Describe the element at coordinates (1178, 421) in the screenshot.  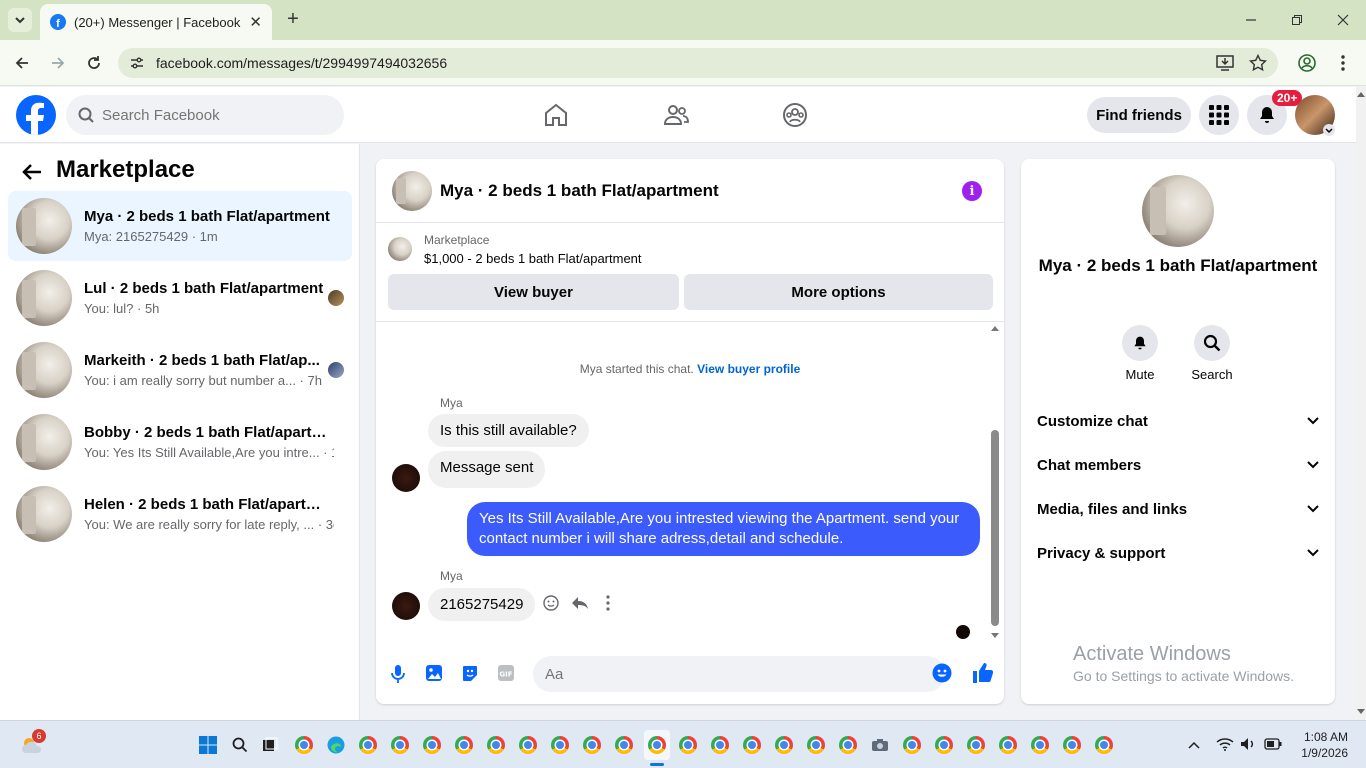
I see `customize-chat-section: Customize chat` at that location.